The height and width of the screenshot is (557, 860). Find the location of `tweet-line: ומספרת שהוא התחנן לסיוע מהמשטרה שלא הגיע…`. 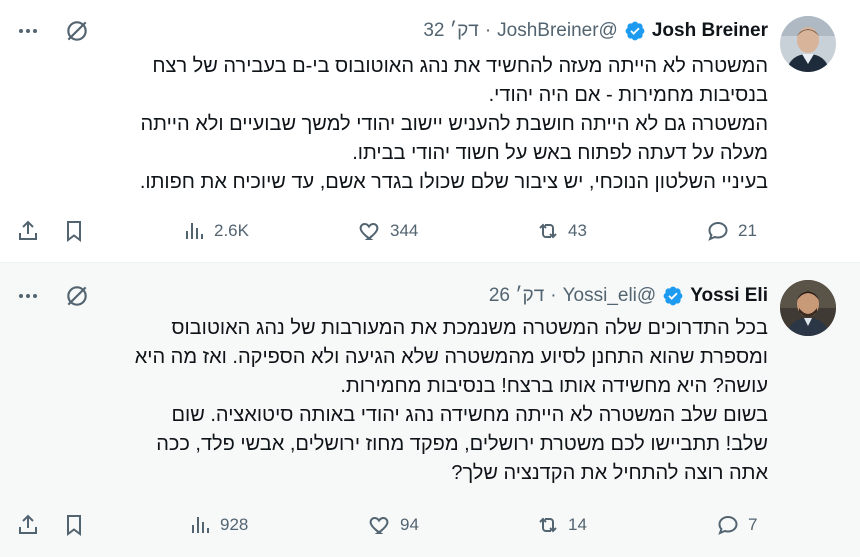

tweet-line: ומספרת שהוא התחנן לסיוע מהמשטרה שלא הגיע… is located at coordinates (451, 357).